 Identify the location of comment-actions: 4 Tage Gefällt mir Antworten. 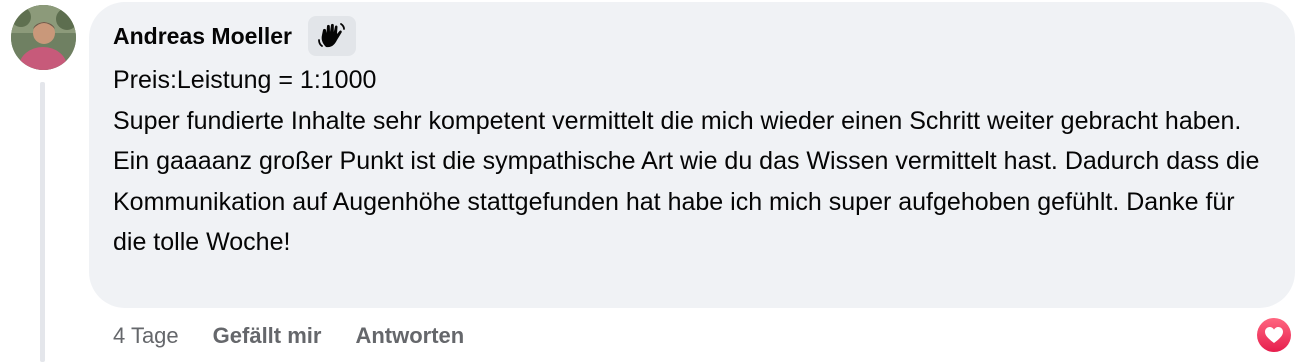
(305, 336).